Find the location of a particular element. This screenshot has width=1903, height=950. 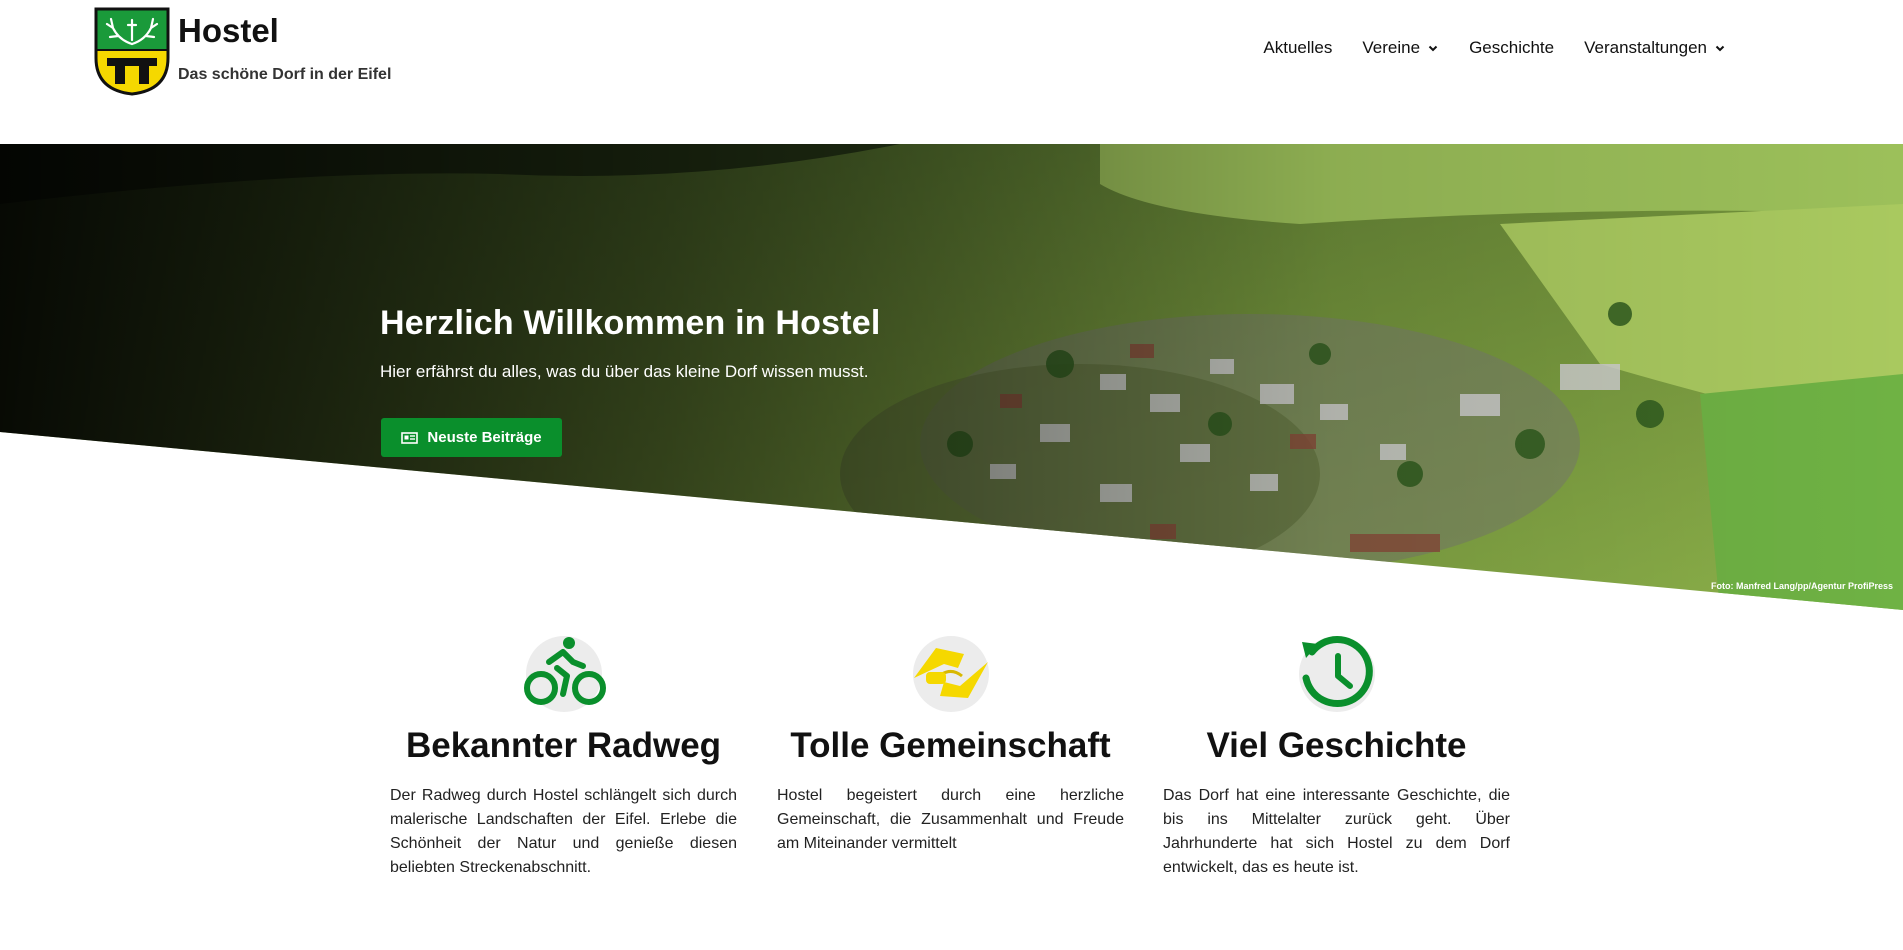

latest-posts-button: Neuste Beiträge is located at coordinates (471, 437).